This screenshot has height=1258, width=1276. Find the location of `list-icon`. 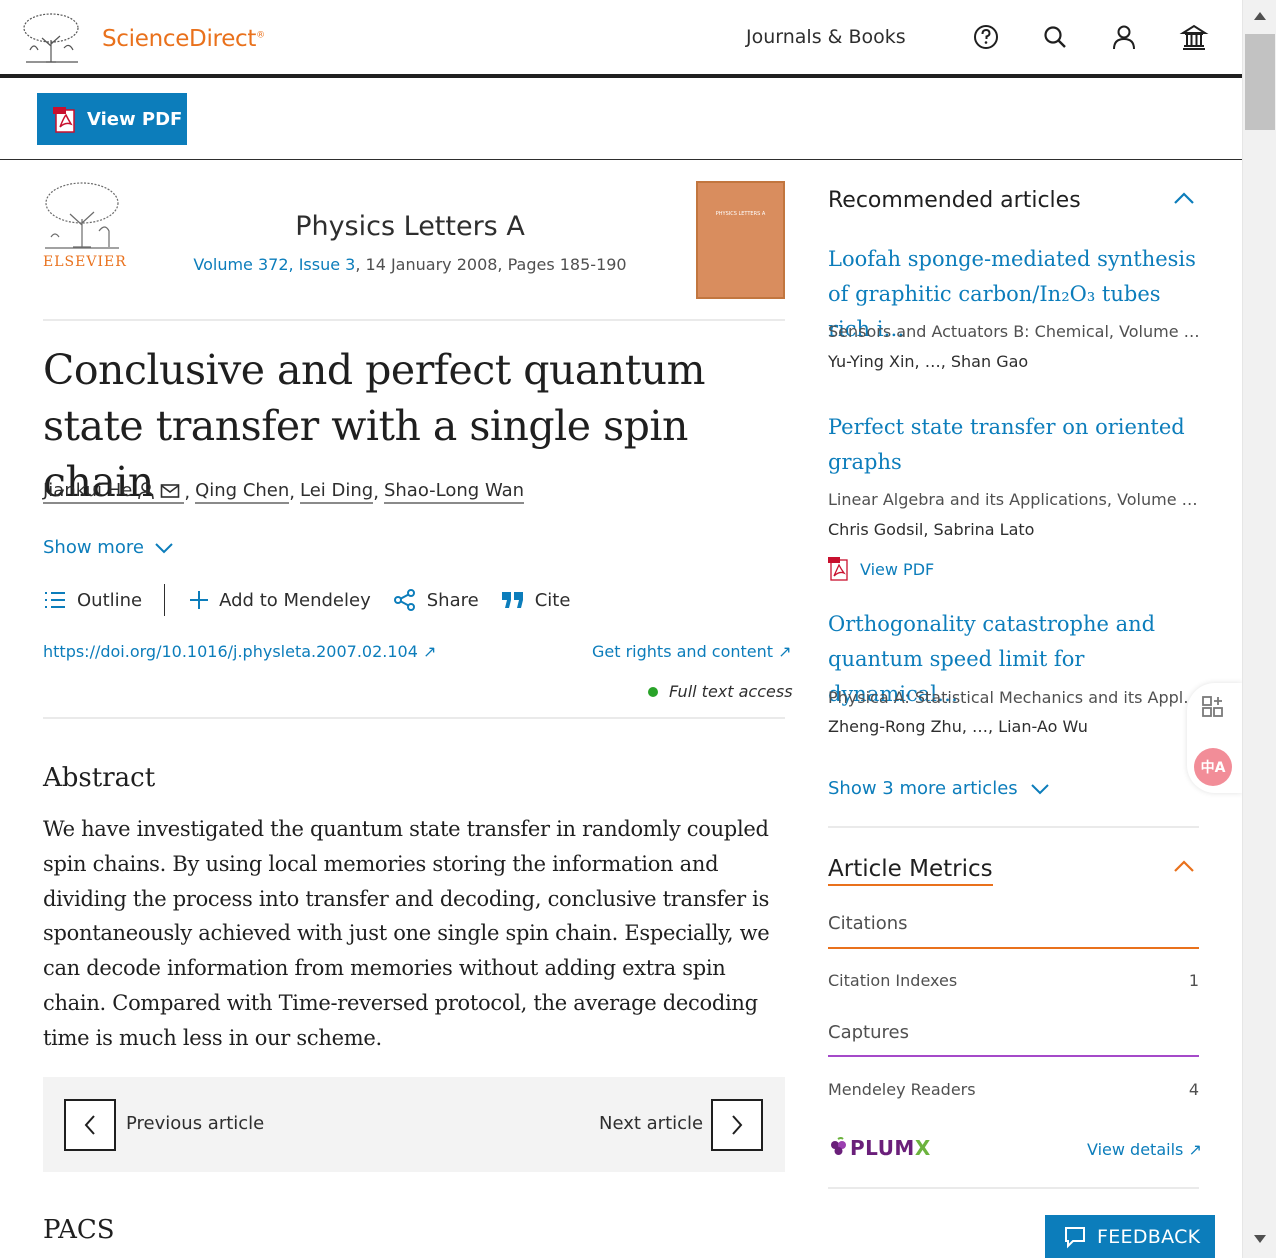

list-icon is located at coordinates (55, 600).